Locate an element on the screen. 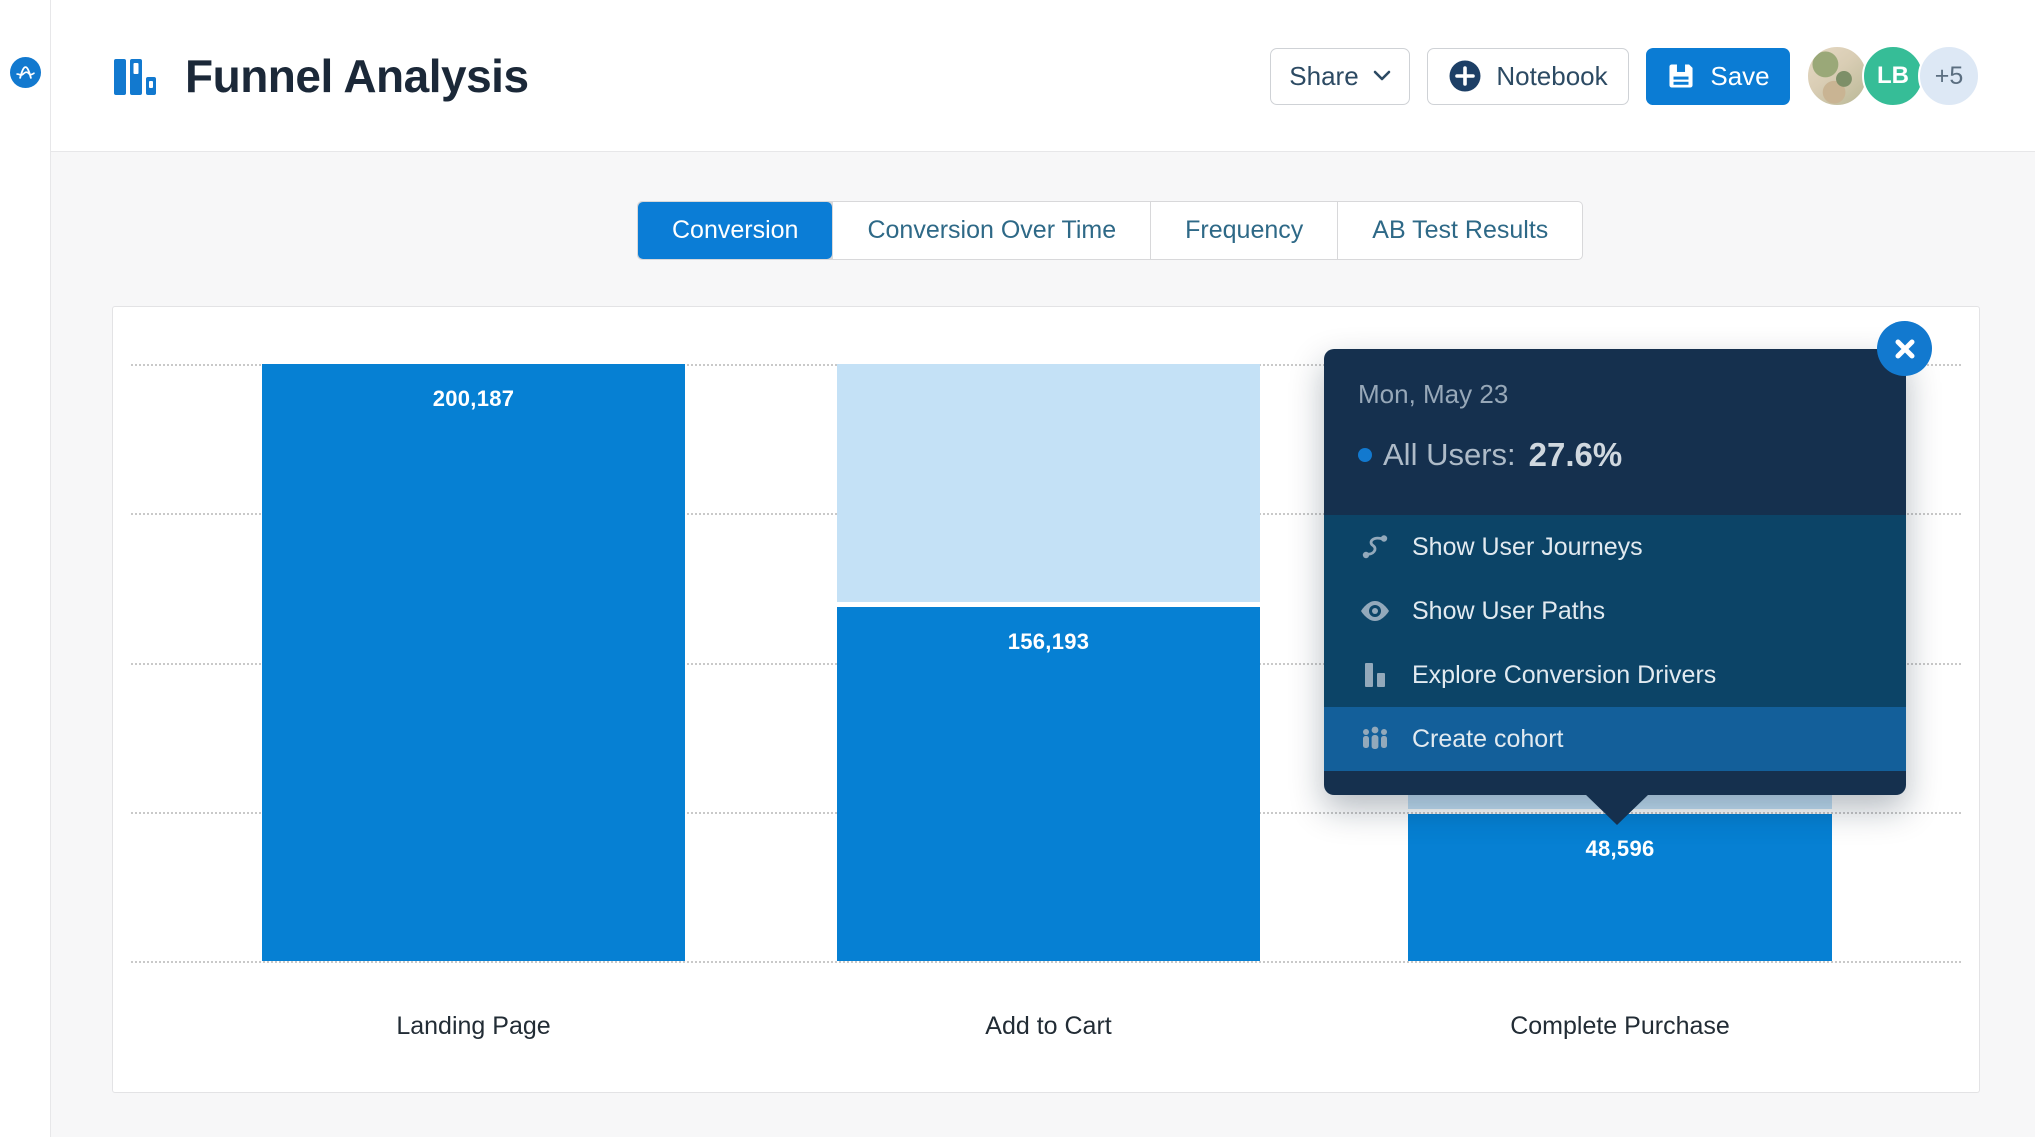 This screenshot has height=1137, width=2035. tooltip-menu-item-label: Create cohort is located at coordinates (1488, 738).